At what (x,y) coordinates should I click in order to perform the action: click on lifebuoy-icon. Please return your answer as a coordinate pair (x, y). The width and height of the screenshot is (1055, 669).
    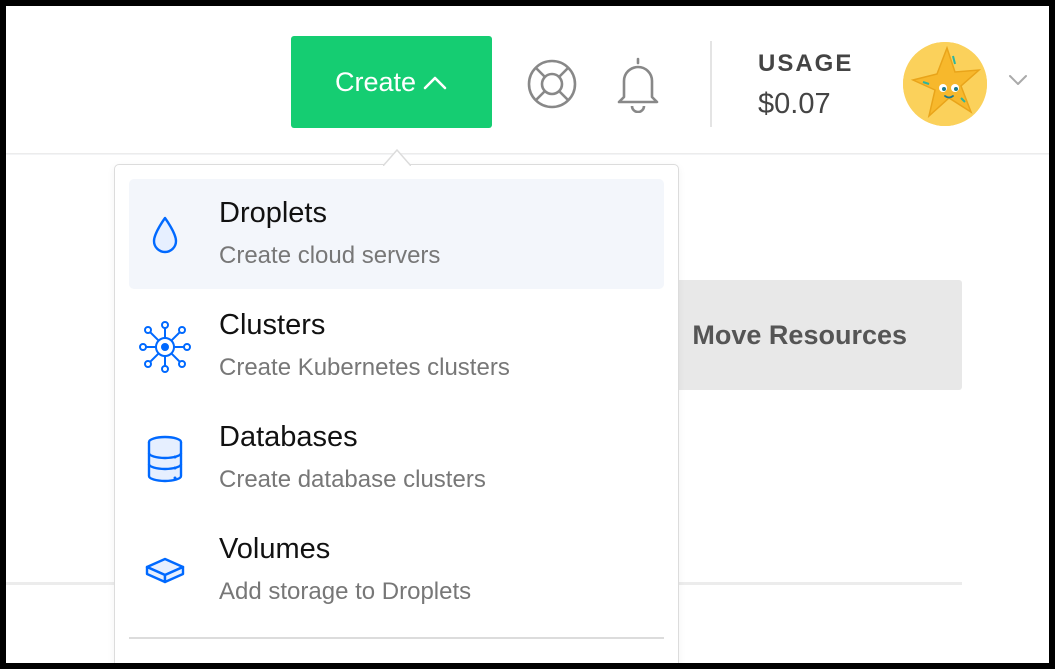
    Looking at the image, I should click on (552, 84).